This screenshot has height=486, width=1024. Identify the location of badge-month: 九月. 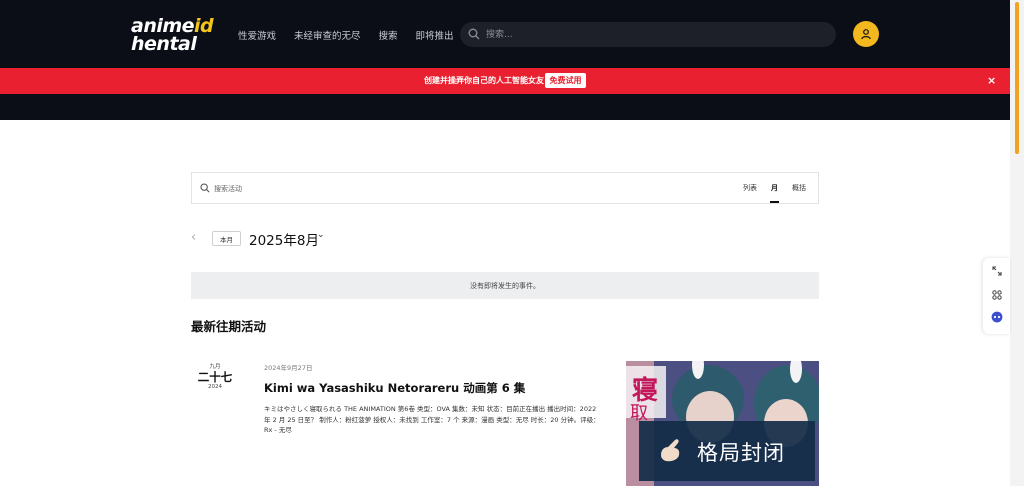
(215, 367).